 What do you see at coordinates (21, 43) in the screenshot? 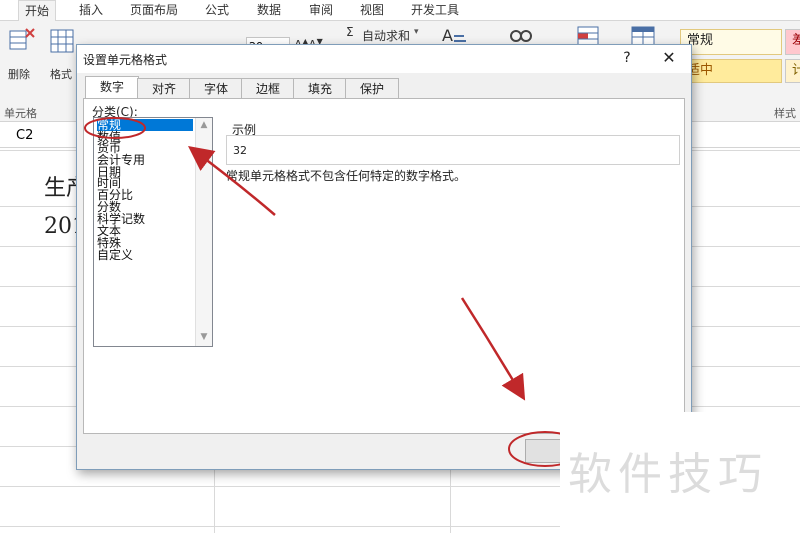
I see `delete-cells-icon` at bounding box center [21, 43].